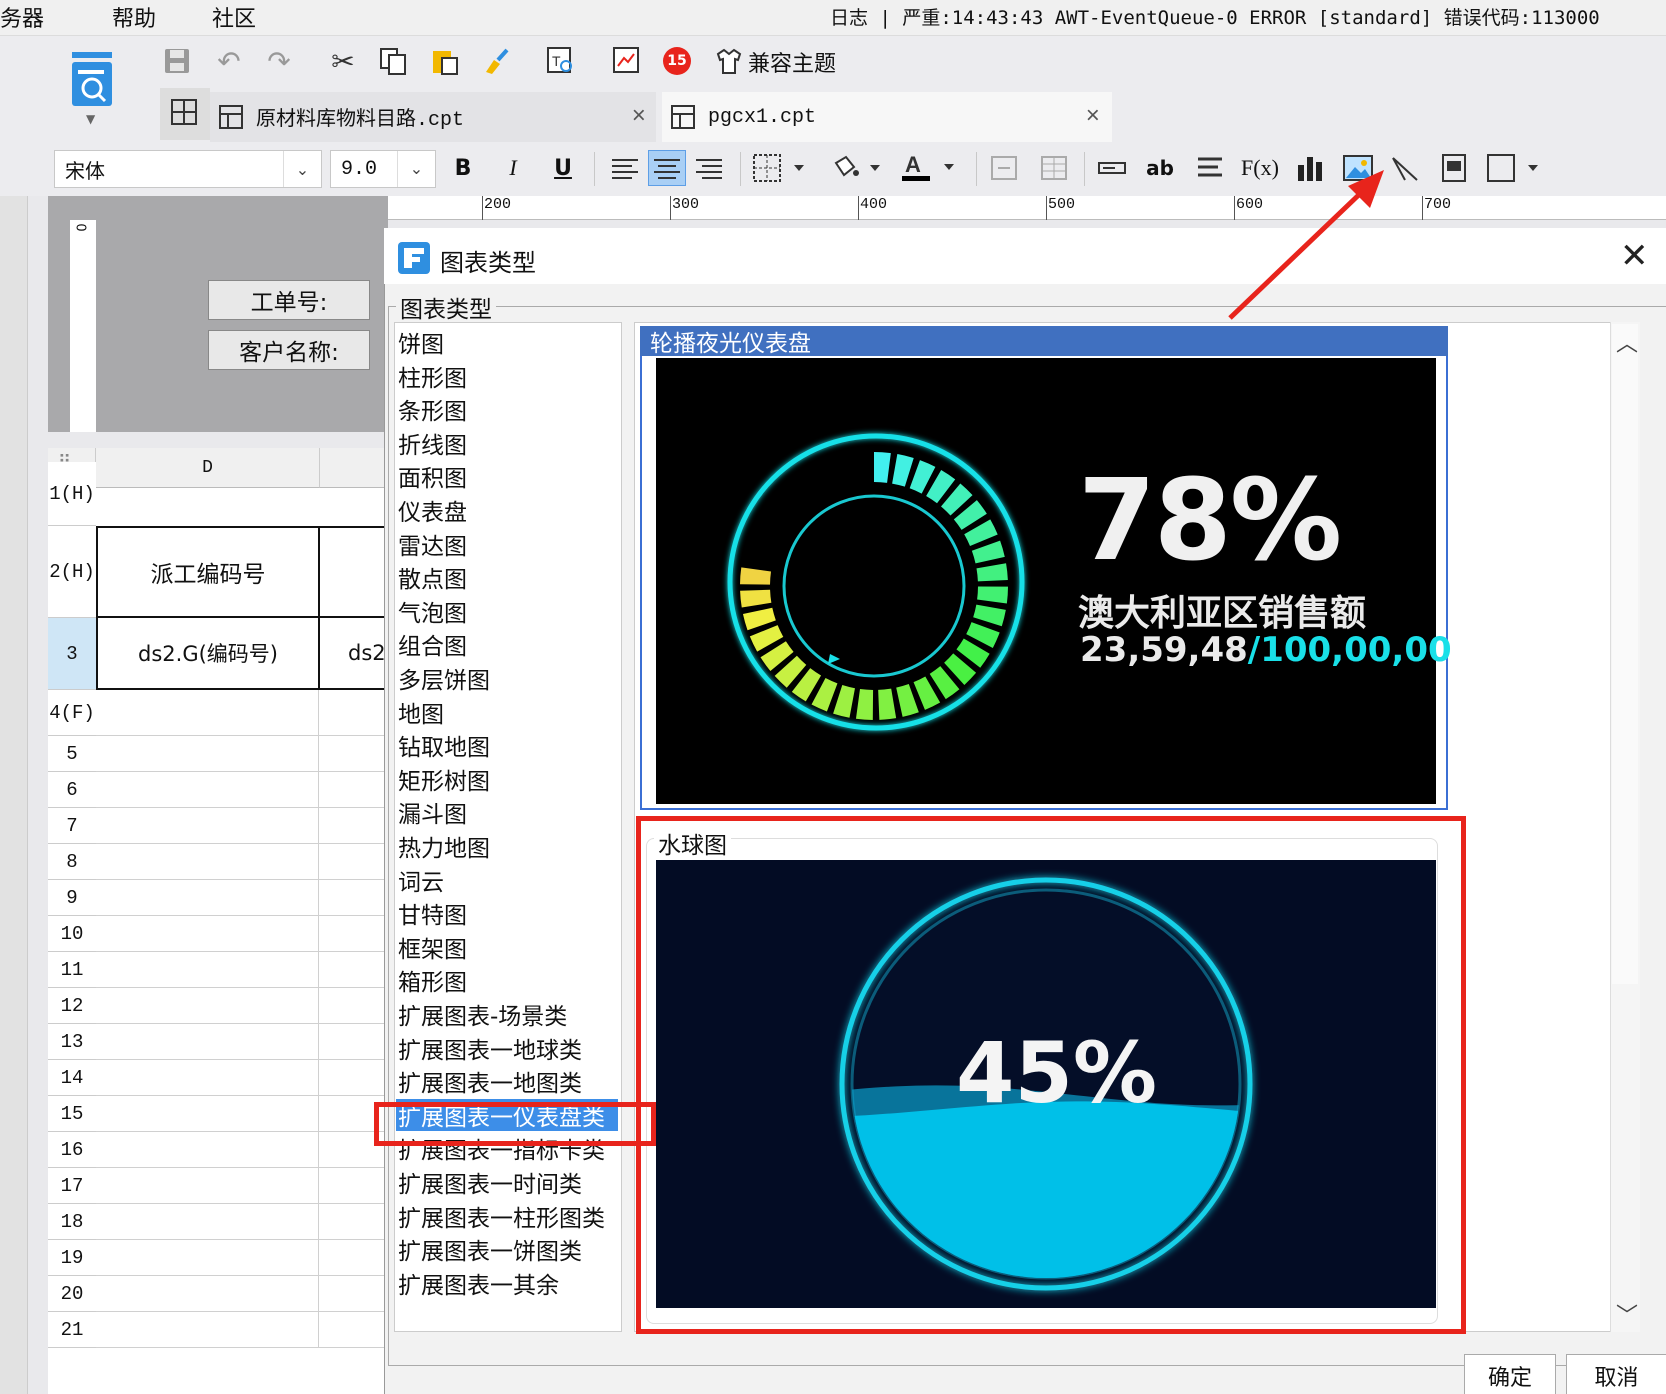 This screenshot has width=1666, height=1394. I want to click on cell-d3: ds2.G(编码号), so click(208, 654).